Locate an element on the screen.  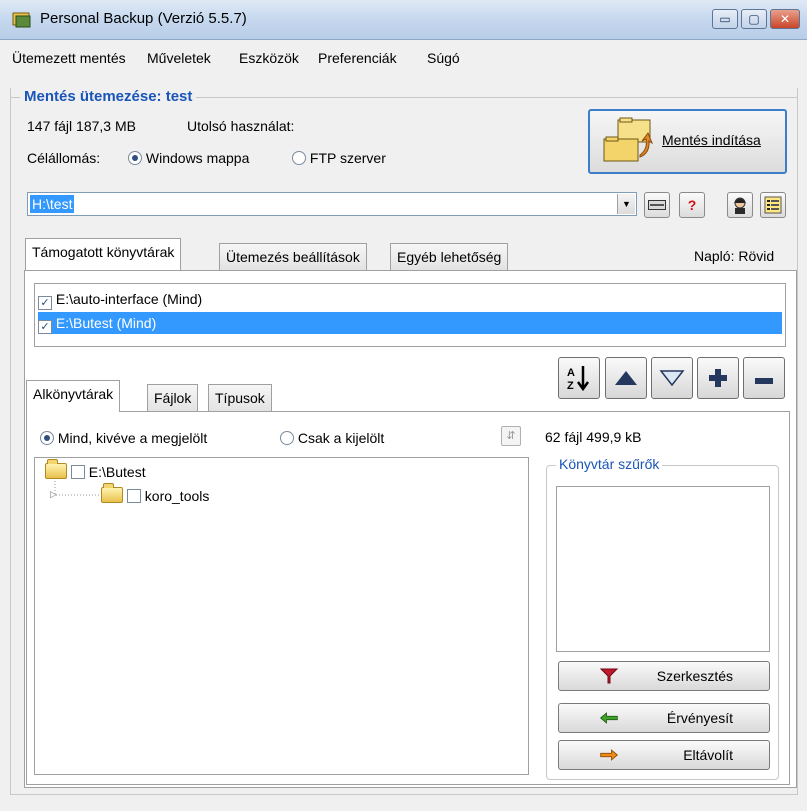
remove-filter-label: Eltávolít is located at coordinates (708, 755).